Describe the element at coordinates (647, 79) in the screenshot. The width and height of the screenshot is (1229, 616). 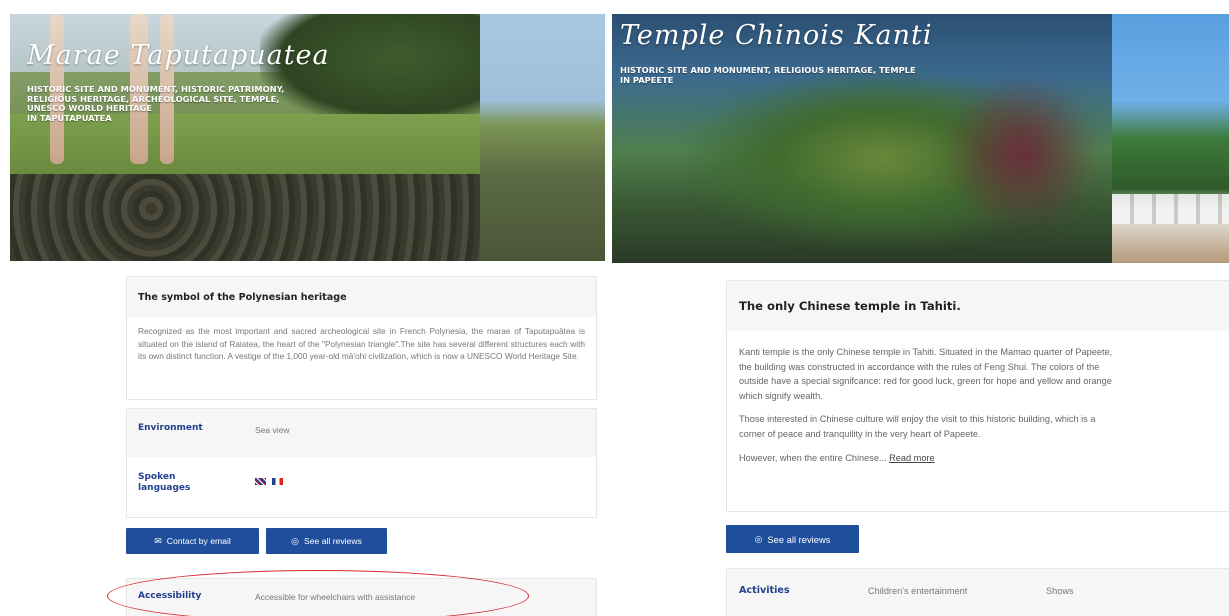
I see `hero-subtitle-line: IN PAPEETE` at that location.